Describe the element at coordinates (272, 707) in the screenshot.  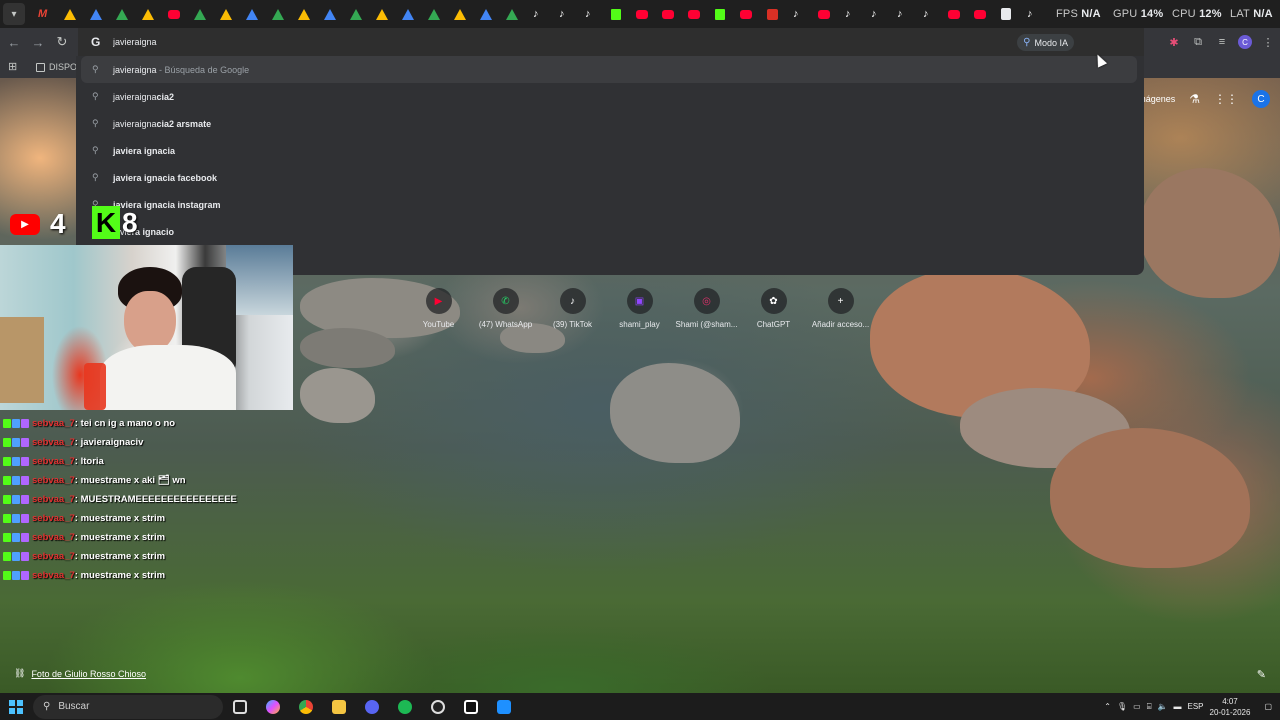
I see `copilot-icon` at that location.